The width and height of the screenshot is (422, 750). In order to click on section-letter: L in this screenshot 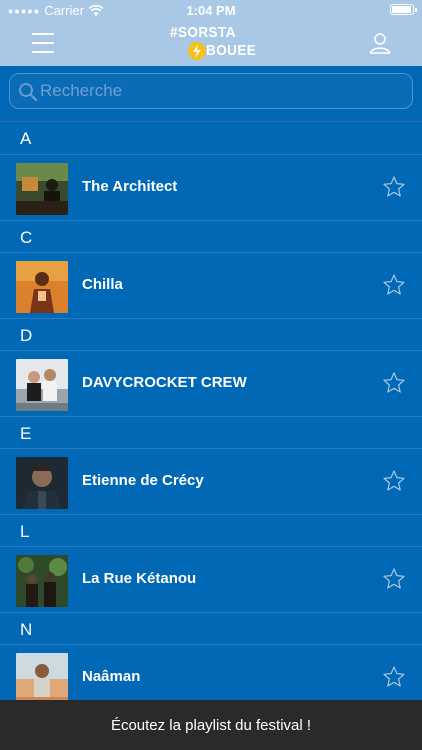, I will do `click(25, 531)`.